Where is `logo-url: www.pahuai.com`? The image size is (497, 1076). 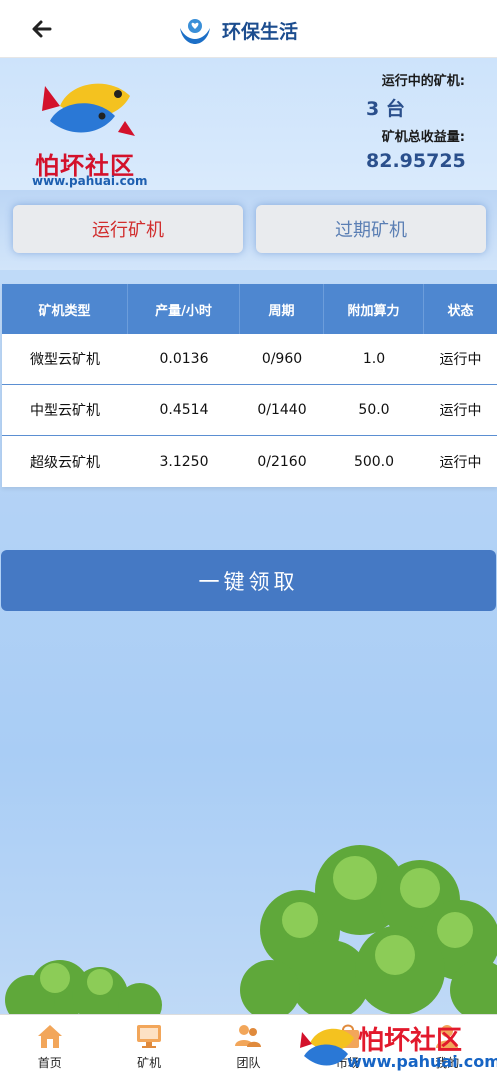 logo-url: www.pahuai.com is located at coordinates (90, 181).